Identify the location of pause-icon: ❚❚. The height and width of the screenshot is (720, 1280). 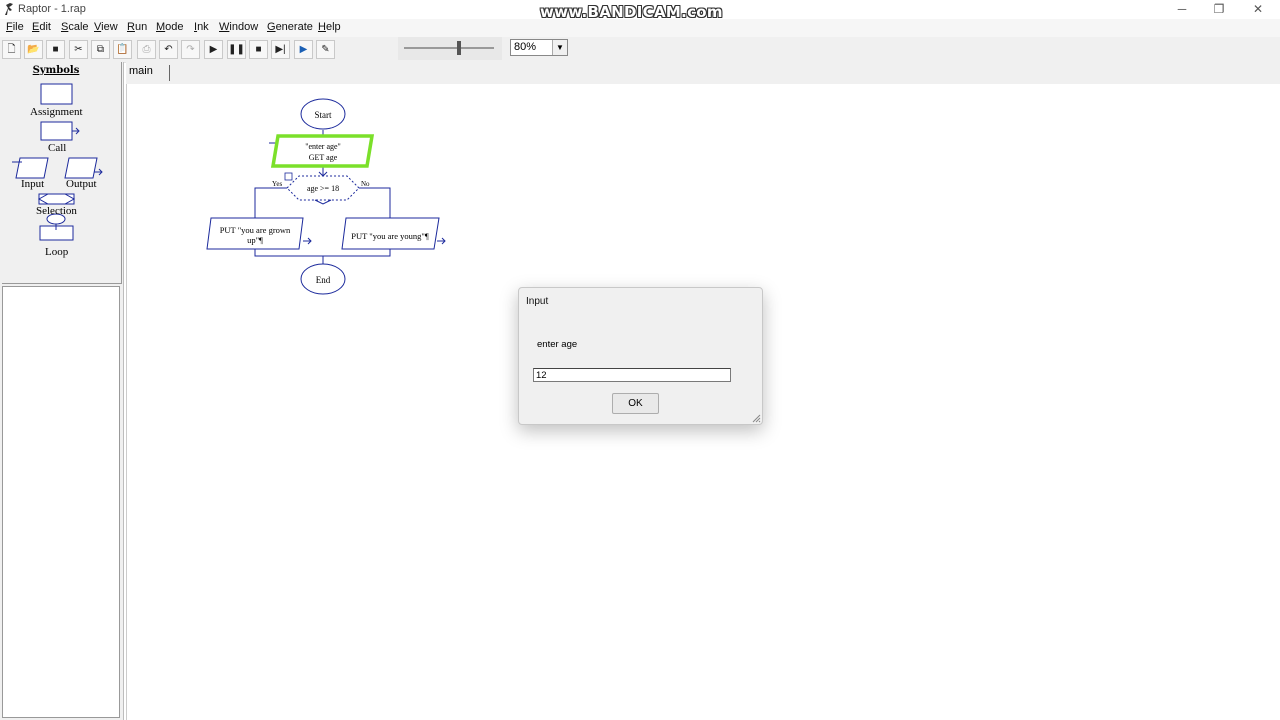
(236, 49).